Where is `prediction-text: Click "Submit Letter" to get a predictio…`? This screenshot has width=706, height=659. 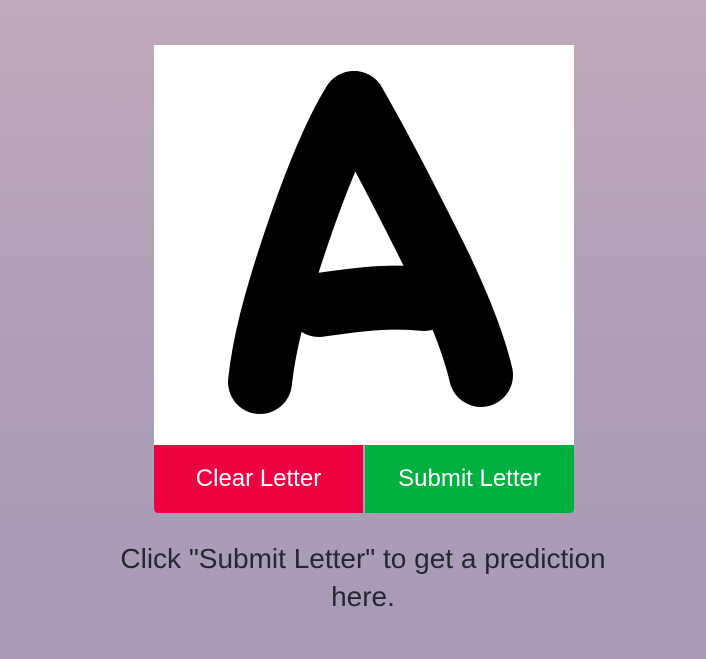 prediction-text: Click "Submit Letter" to get a predictio… is located at coordinates (363, 577).